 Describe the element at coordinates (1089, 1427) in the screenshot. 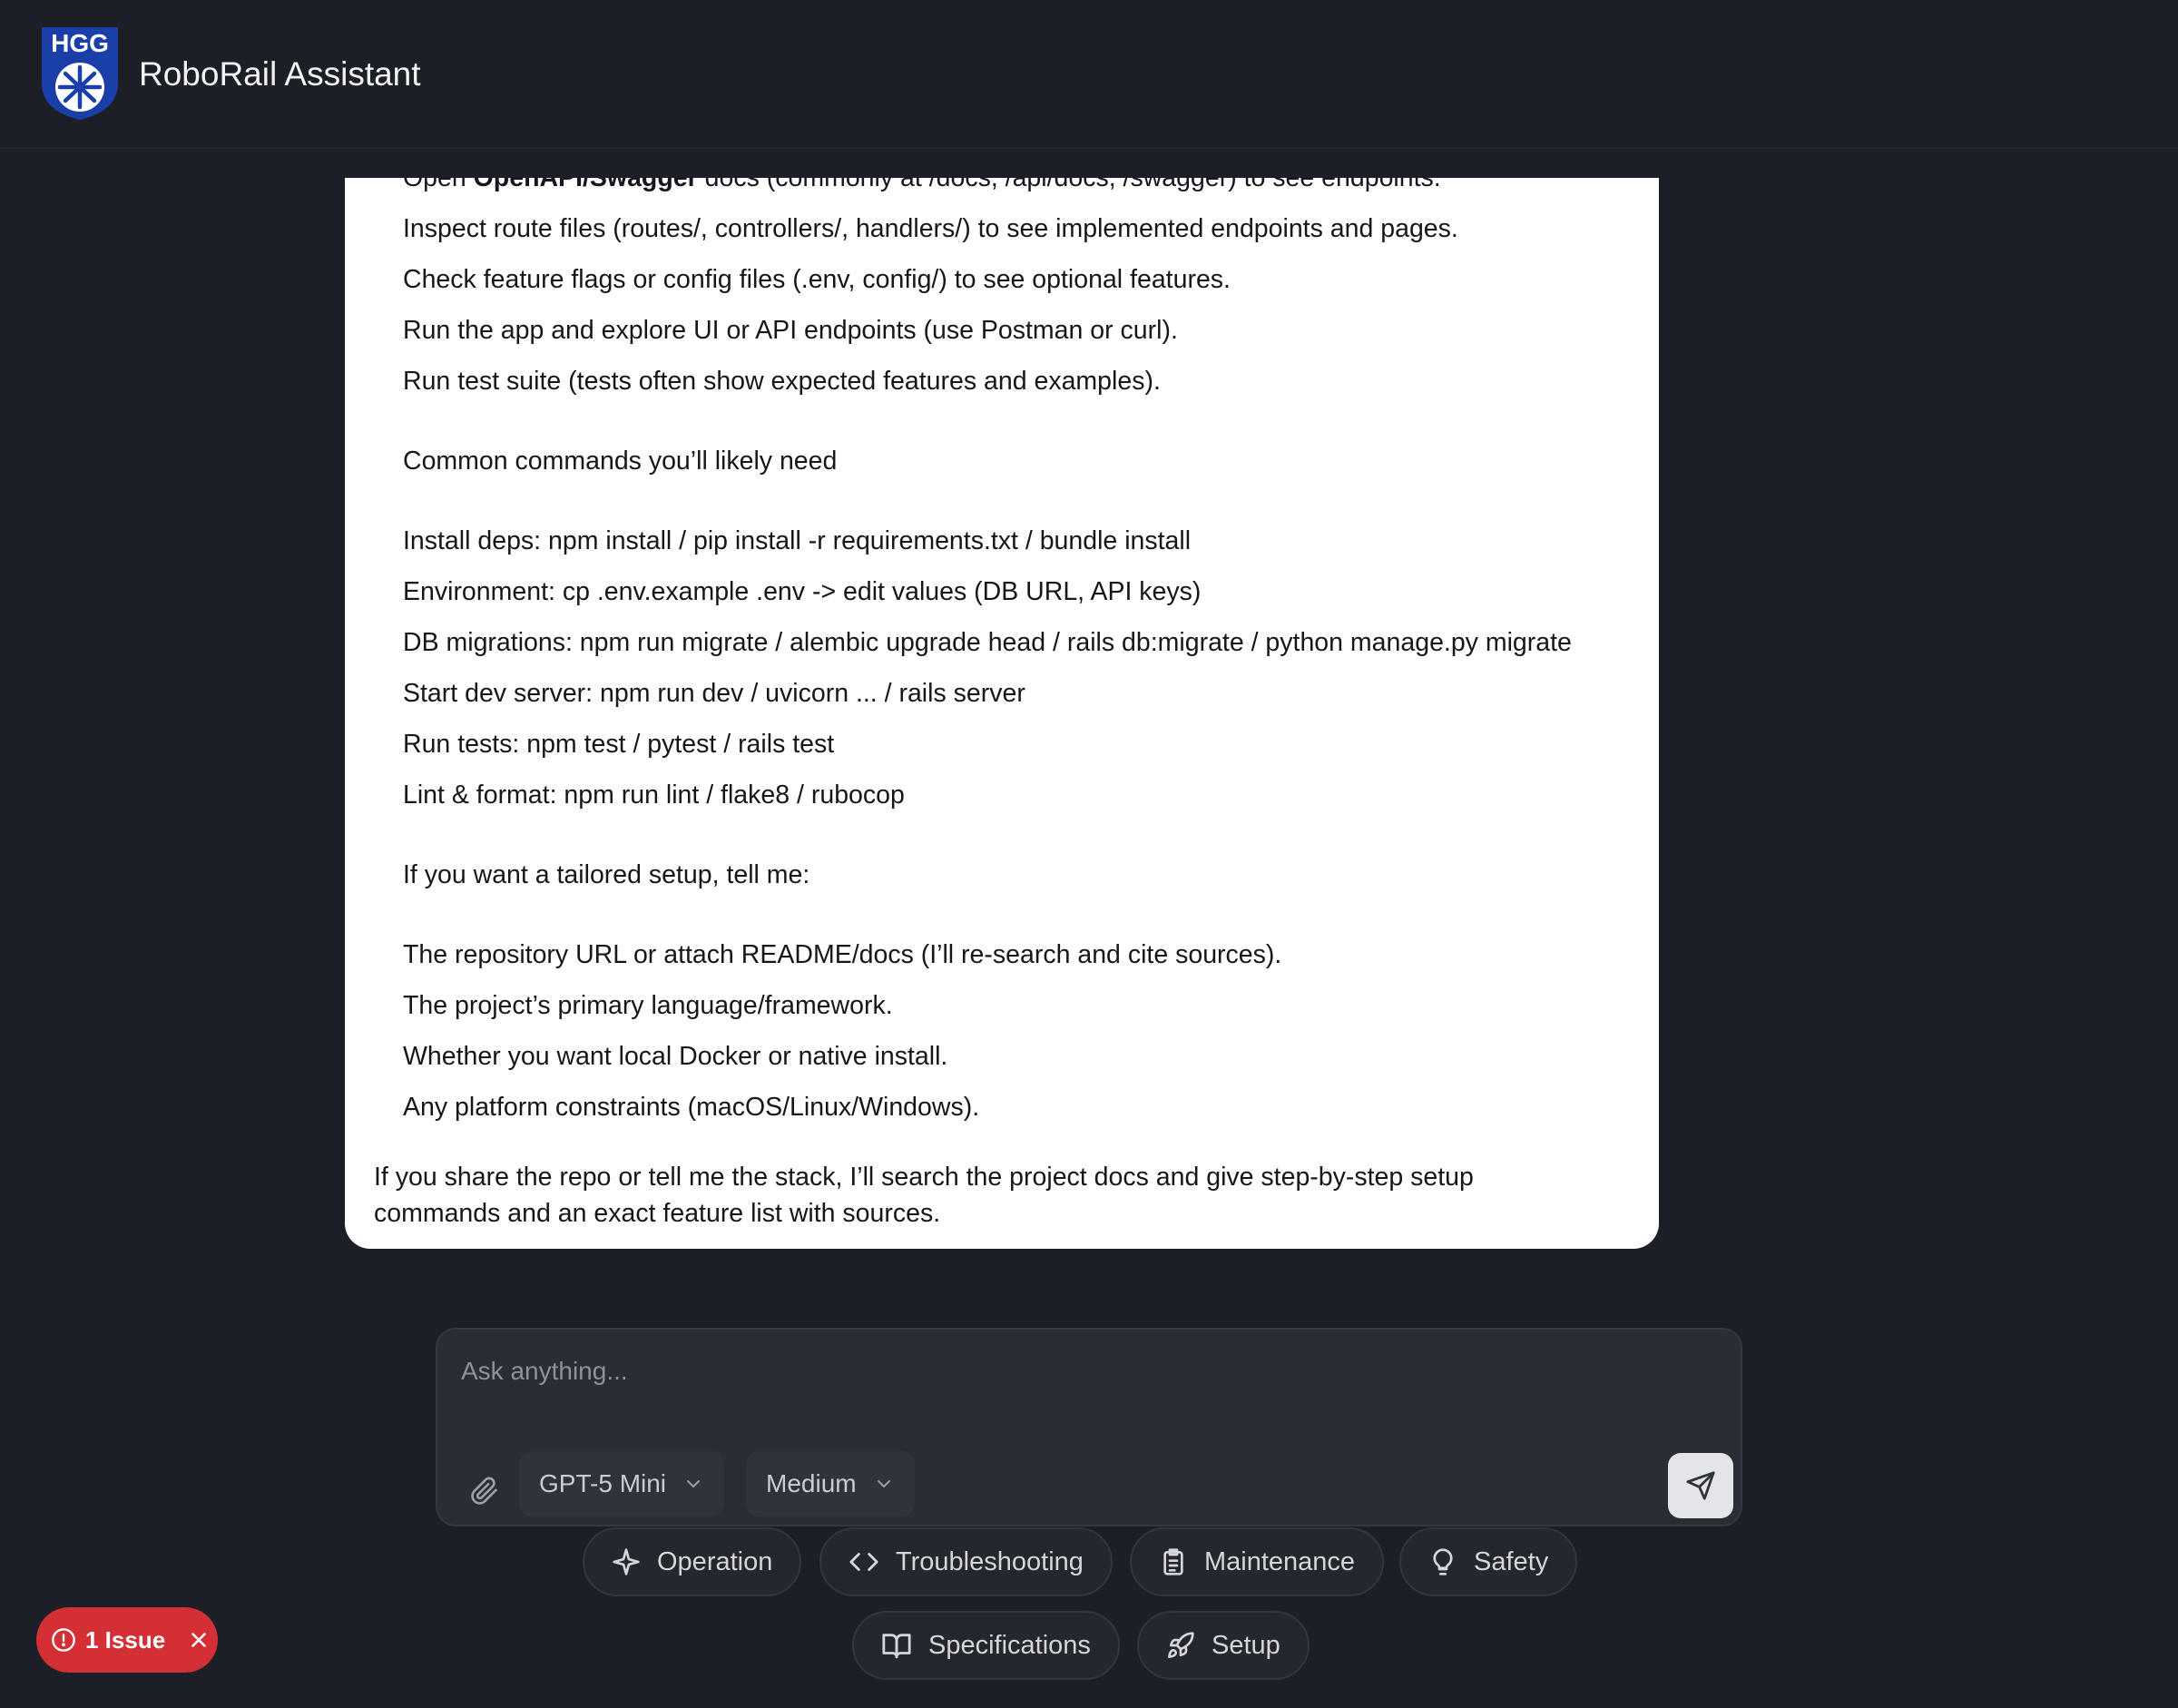

I see `chat-composer: GPT-5 Mini Medium` at that location.